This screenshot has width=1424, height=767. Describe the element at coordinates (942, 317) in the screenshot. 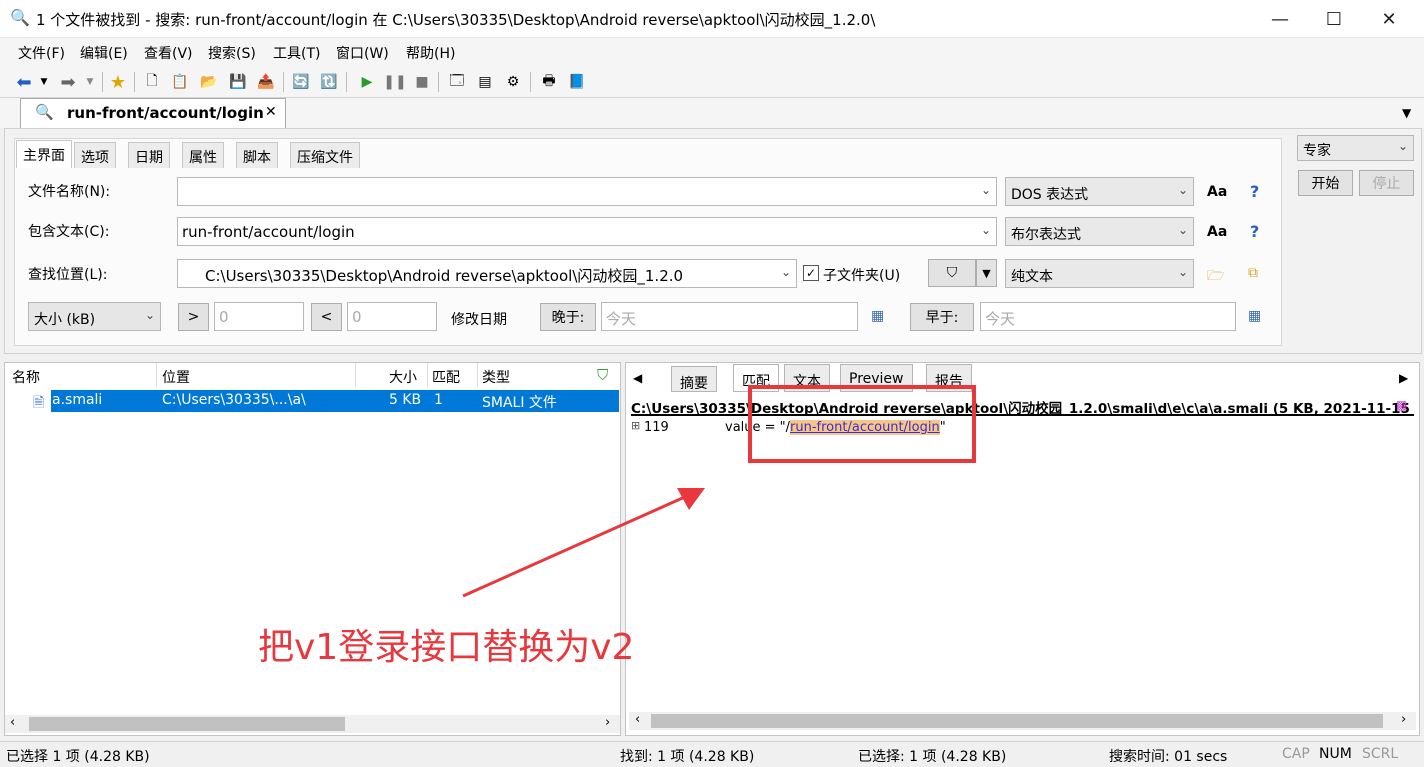

I see `before-button: 早于:` at that location.